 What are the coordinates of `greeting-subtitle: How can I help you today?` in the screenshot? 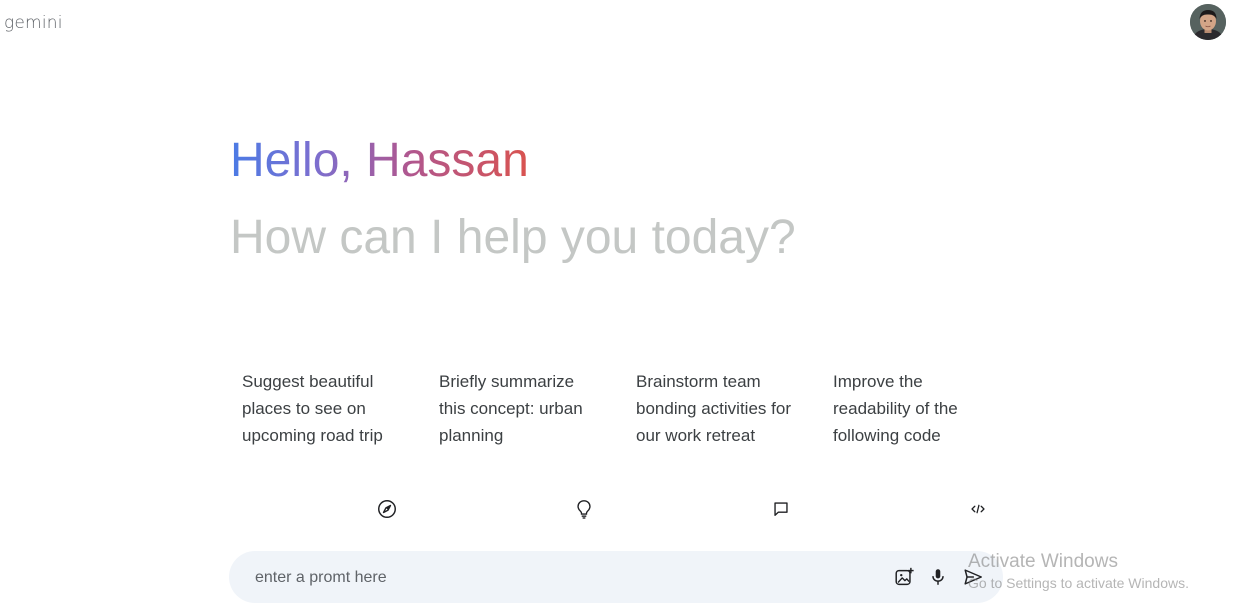 It's located at (513, 237).